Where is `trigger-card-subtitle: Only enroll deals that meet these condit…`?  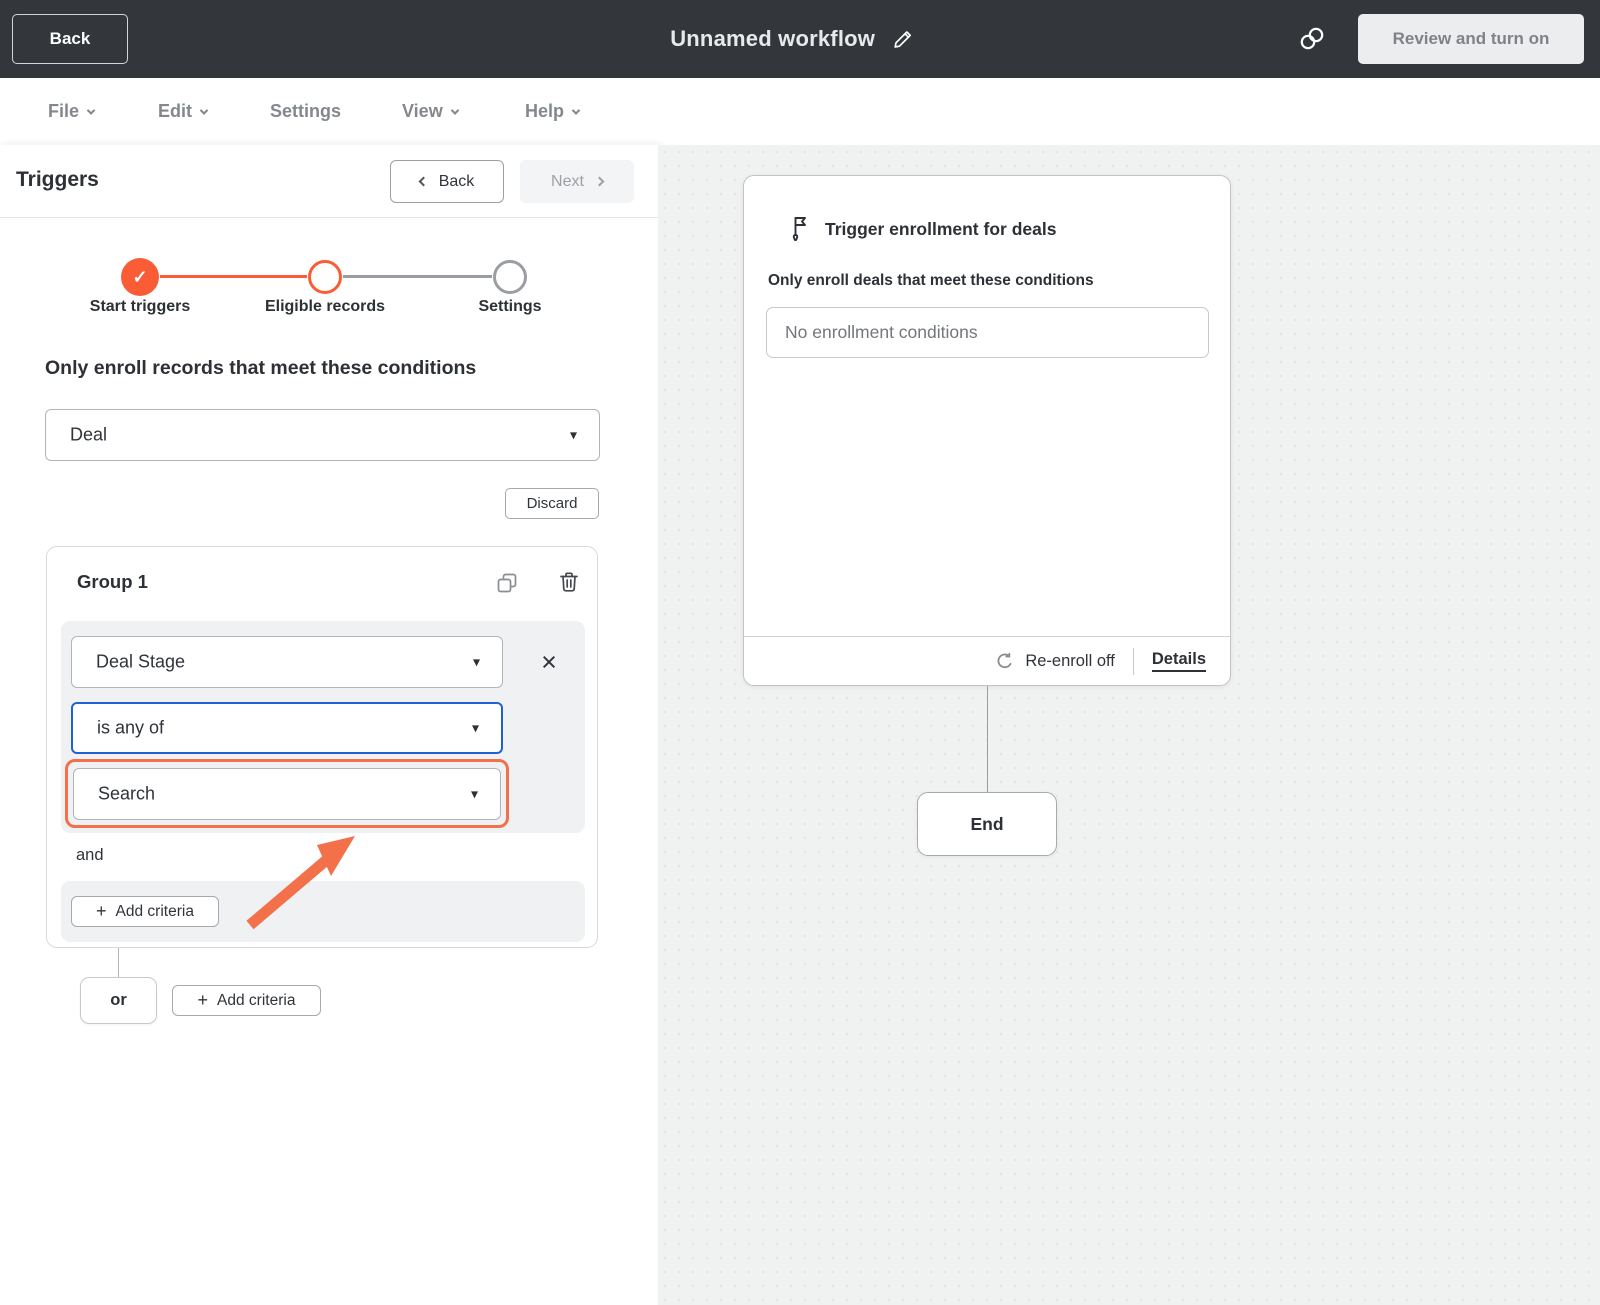
trigger-card-subtitle: Only enroll deals that meet these condit… is located at coordinates (931, 280).